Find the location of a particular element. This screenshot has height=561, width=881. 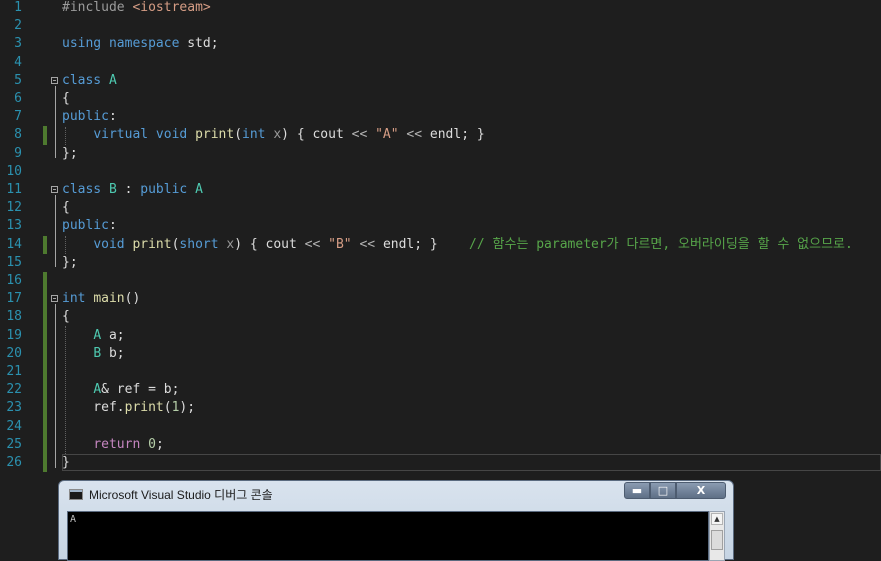

code-token: void is located at coordinates (113, 244).